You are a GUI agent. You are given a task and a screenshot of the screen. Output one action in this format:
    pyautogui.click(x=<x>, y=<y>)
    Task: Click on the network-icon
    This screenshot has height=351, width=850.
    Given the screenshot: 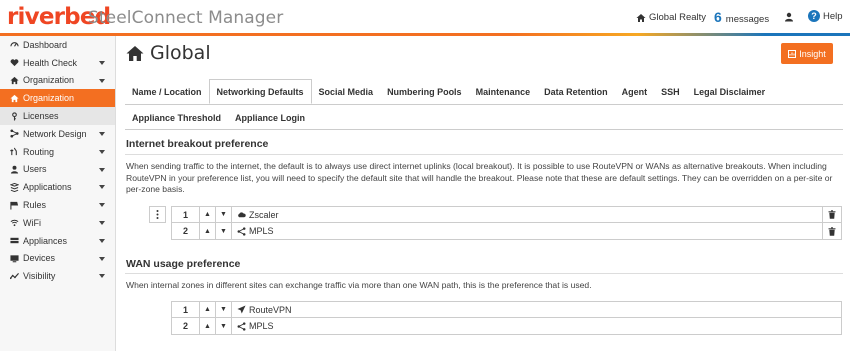 What is the action you would take?
    pyautogui.click(x=14, y=134)
    